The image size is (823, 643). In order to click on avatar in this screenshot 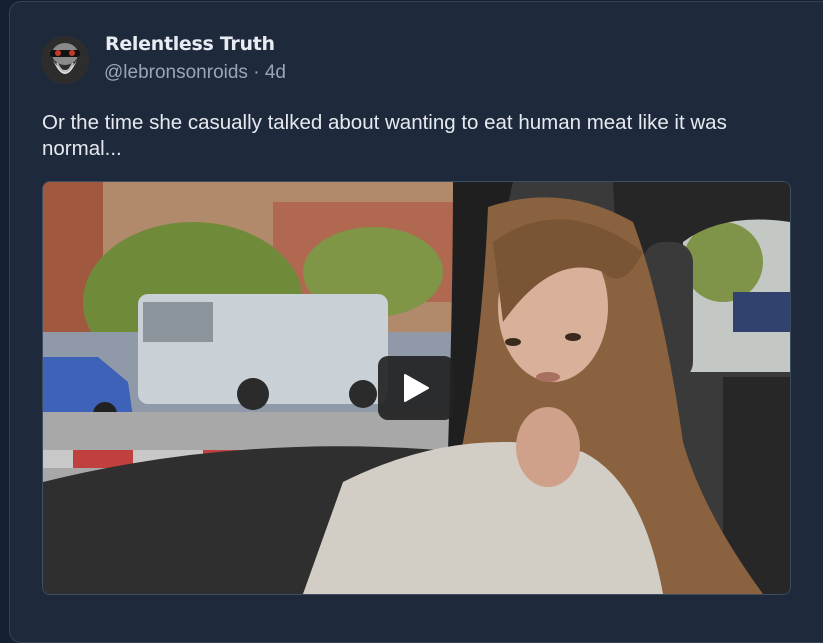, I will do `click(65, 60)`.